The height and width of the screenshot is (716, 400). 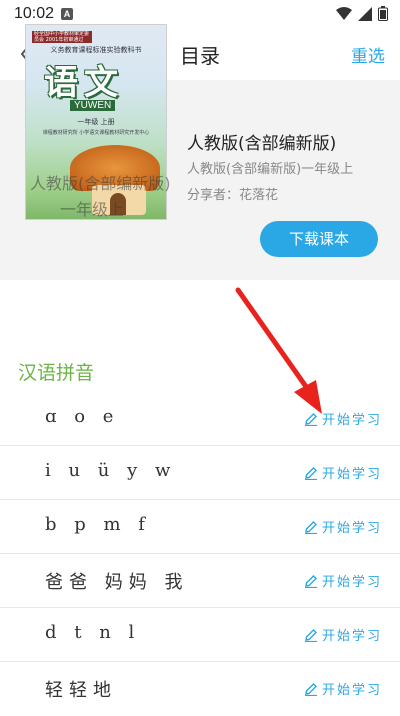 I want to click on lesson-name: i u ü y w, so click(x=111, y=470).